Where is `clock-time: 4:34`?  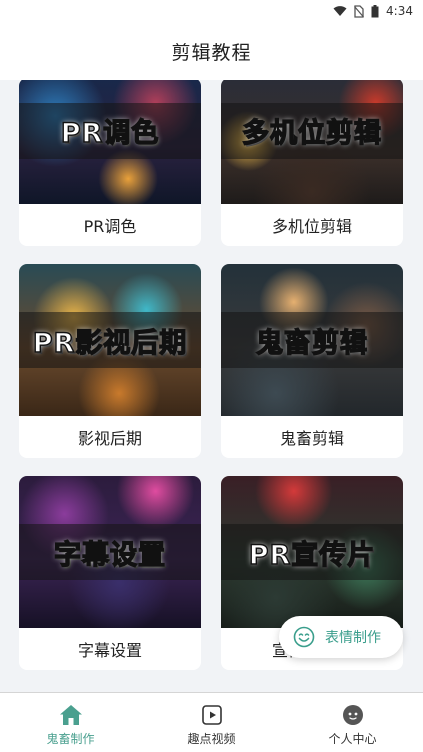 clock-time: 4:34 is located at coordinates (399, 11).